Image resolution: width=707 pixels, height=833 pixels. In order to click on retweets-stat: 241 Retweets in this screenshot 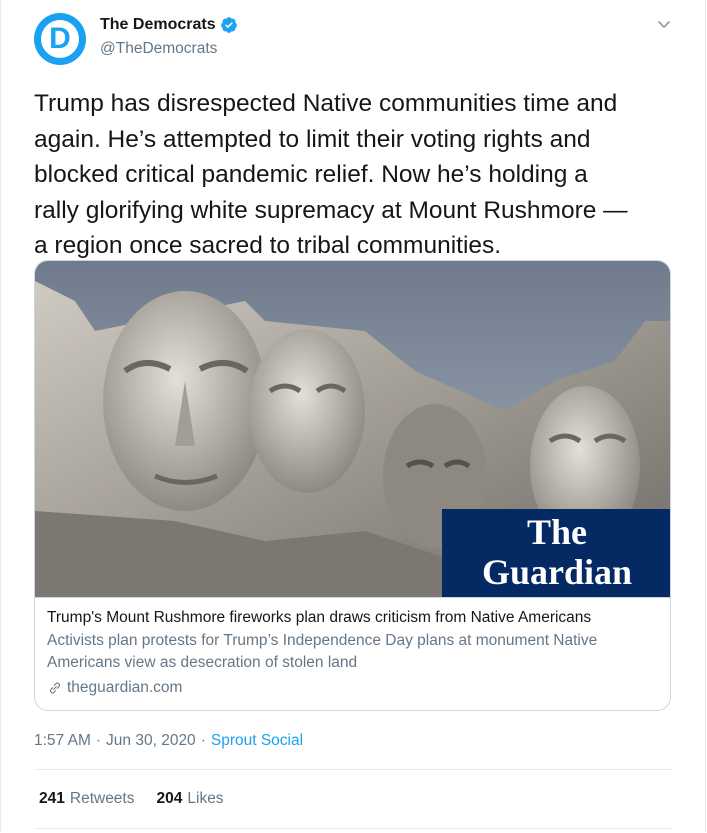, I will do `click(87, 799)`.